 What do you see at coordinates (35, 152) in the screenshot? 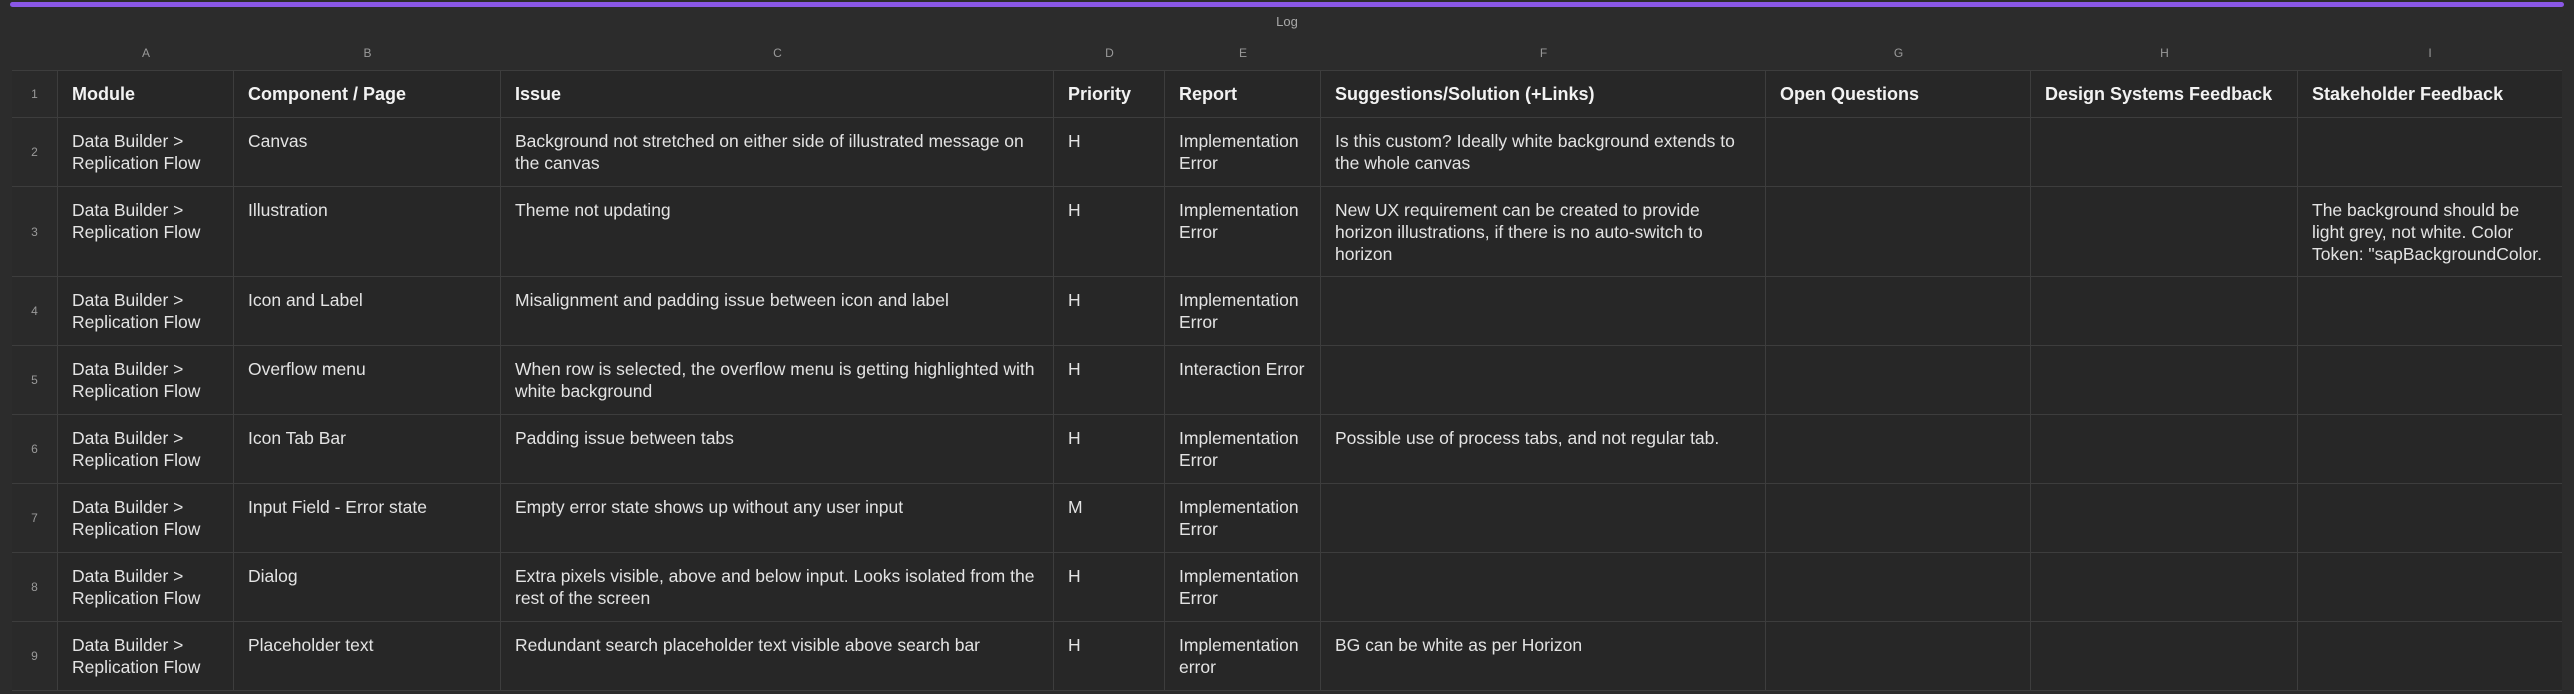
I see `row-number: 2` at bounding box center [35, 152].